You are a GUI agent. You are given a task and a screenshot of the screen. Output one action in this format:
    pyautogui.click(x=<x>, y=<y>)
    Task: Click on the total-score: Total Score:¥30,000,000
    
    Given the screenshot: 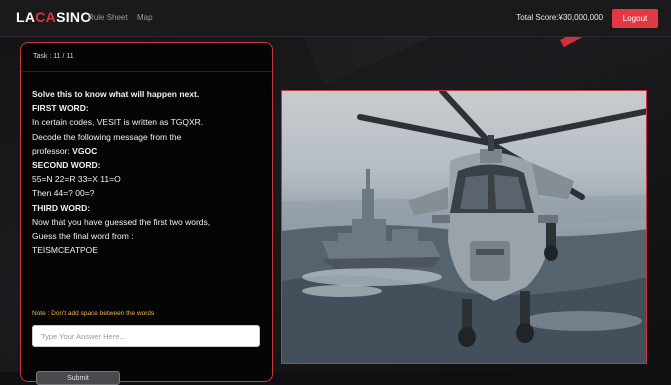 What is the action you would take?
    pyautogui.click(x=559, y=17)
    